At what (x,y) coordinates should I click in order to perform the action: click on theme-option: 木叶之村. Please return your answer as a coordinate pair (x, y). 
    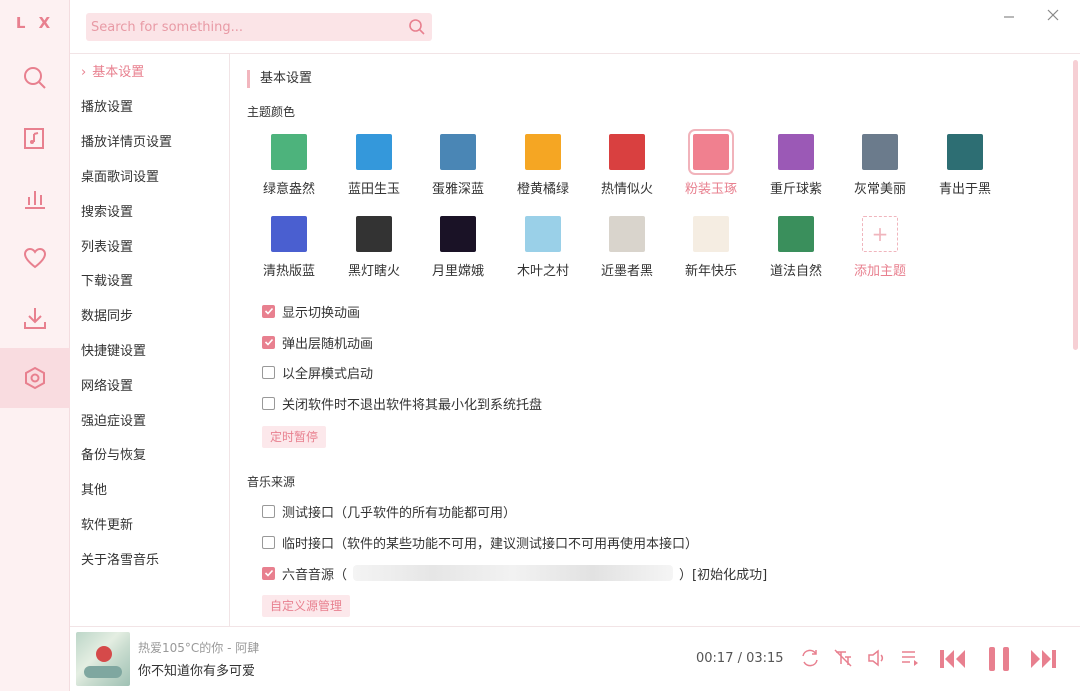
    Looking at the image, I should click on (543, 247).